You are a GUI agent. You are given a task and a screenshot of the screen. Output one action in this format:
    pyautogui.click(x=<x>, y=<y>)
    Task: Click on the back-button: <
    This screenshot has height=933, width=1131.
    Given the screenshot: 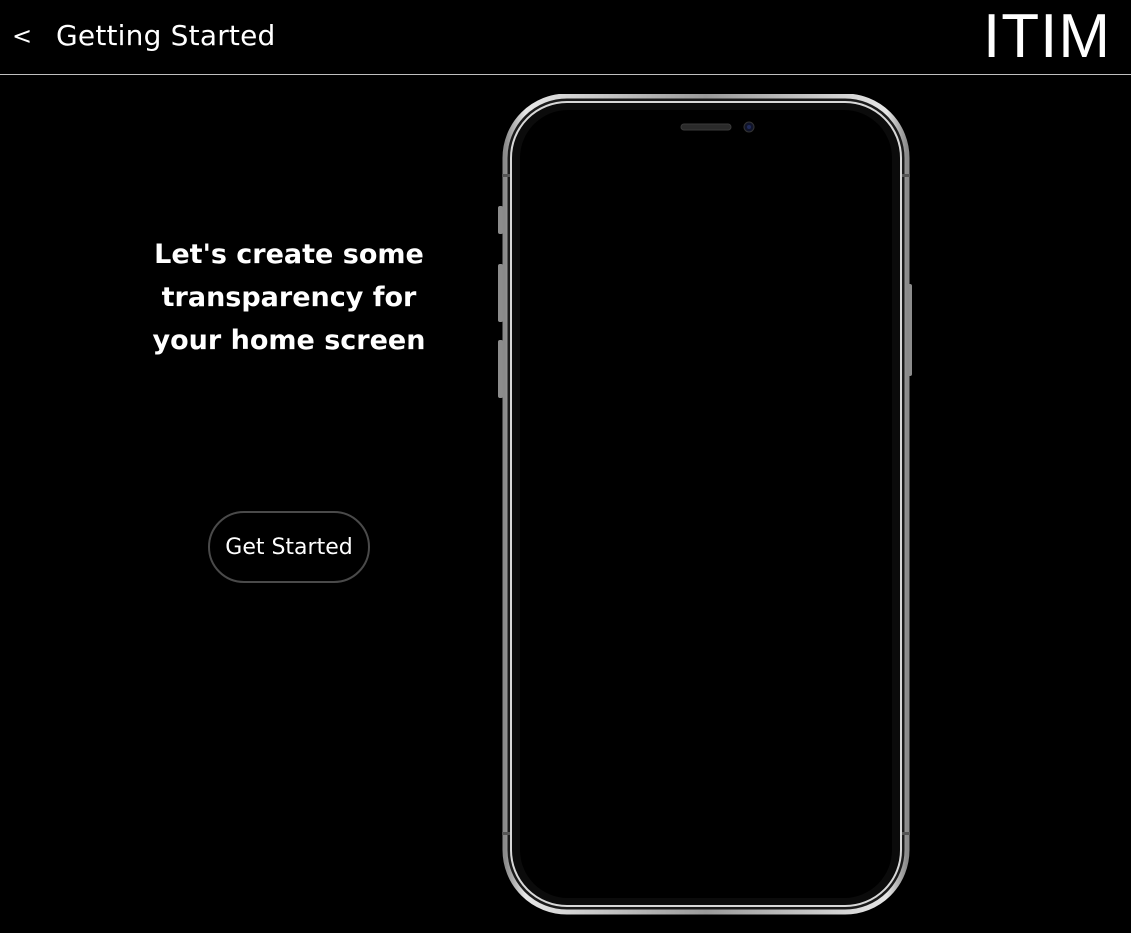 What is the action you would take?
    pyautogui.click(x=22, y=36)
    